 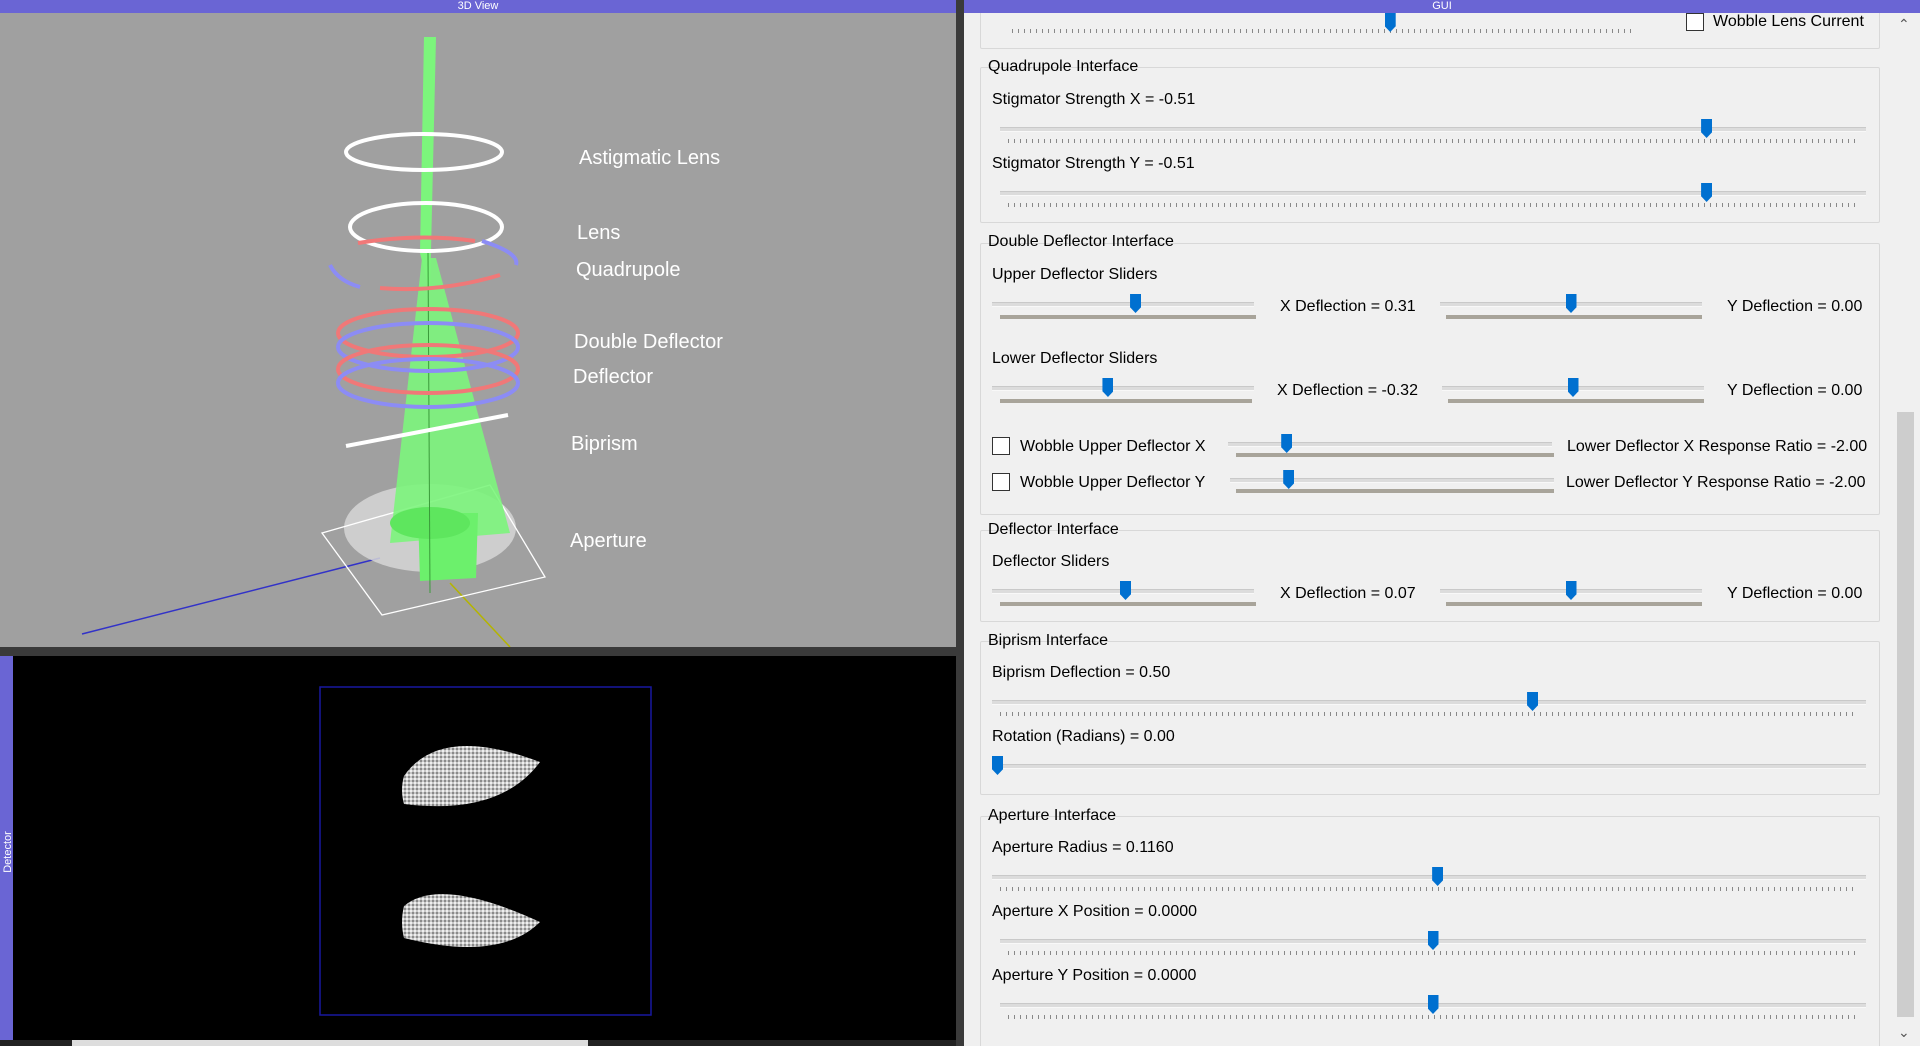 I want to click on label-deflector: Deflector, so click(x=613, y=377).